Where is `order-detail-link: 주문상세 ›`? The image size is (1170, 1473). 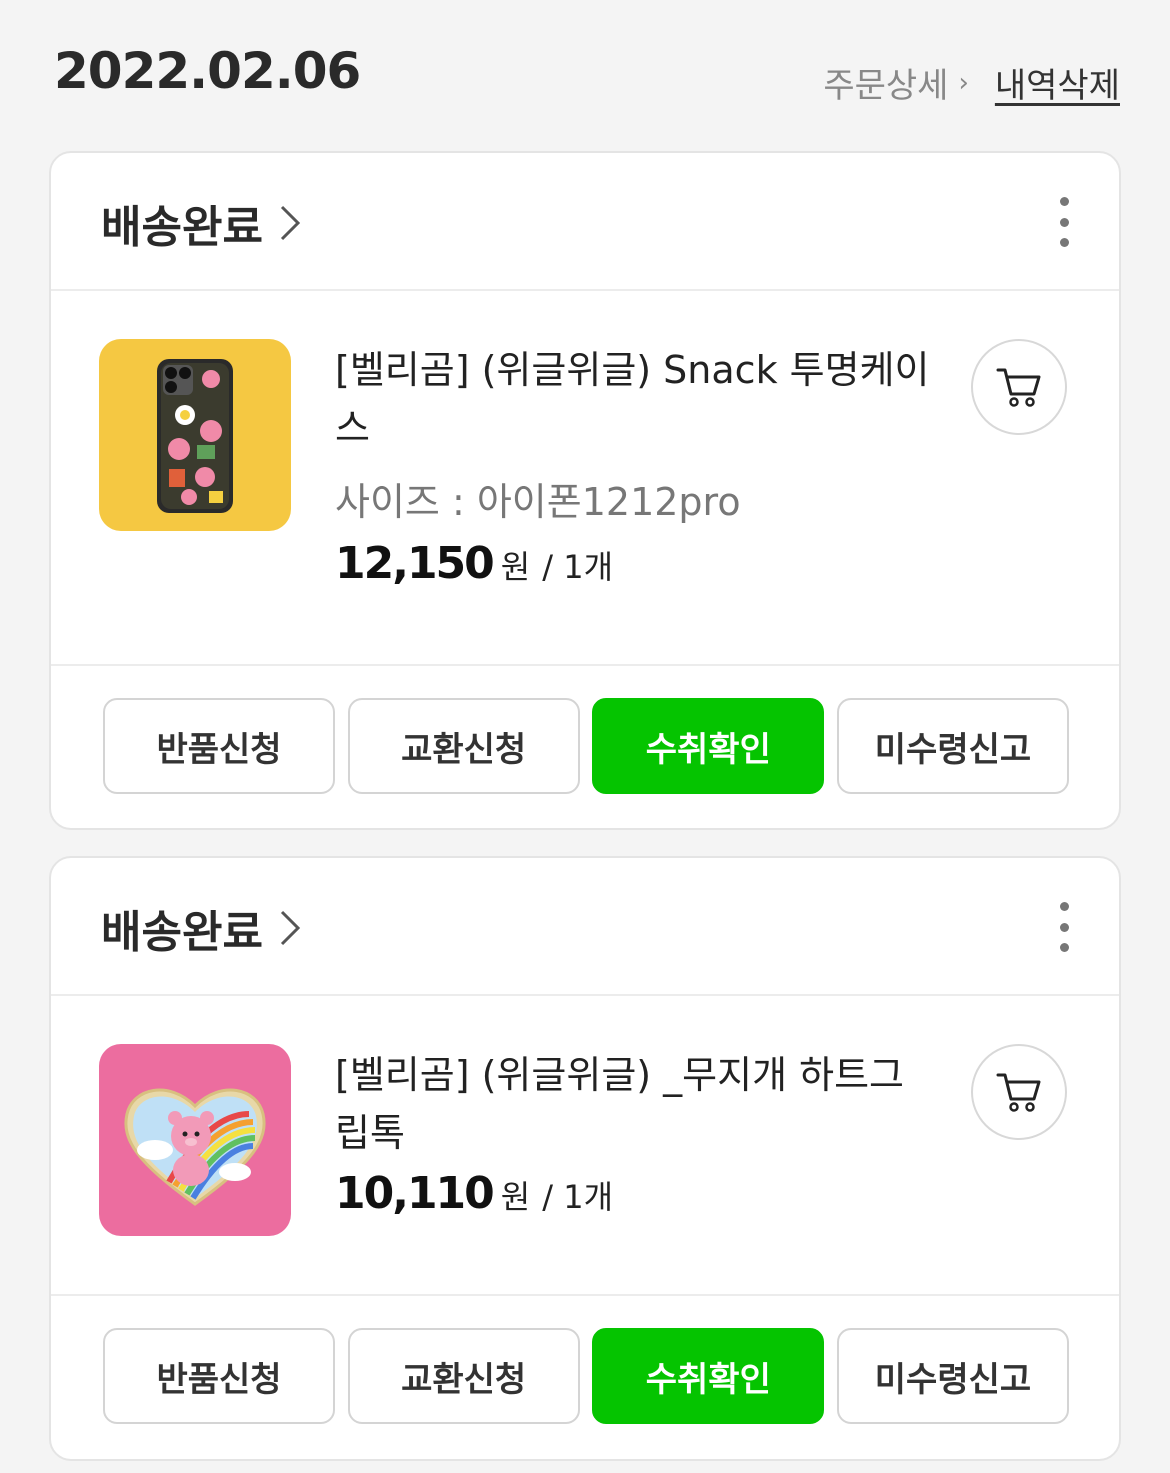
order-detail-link: 주문상세 › is located at coordinates (896, 82).